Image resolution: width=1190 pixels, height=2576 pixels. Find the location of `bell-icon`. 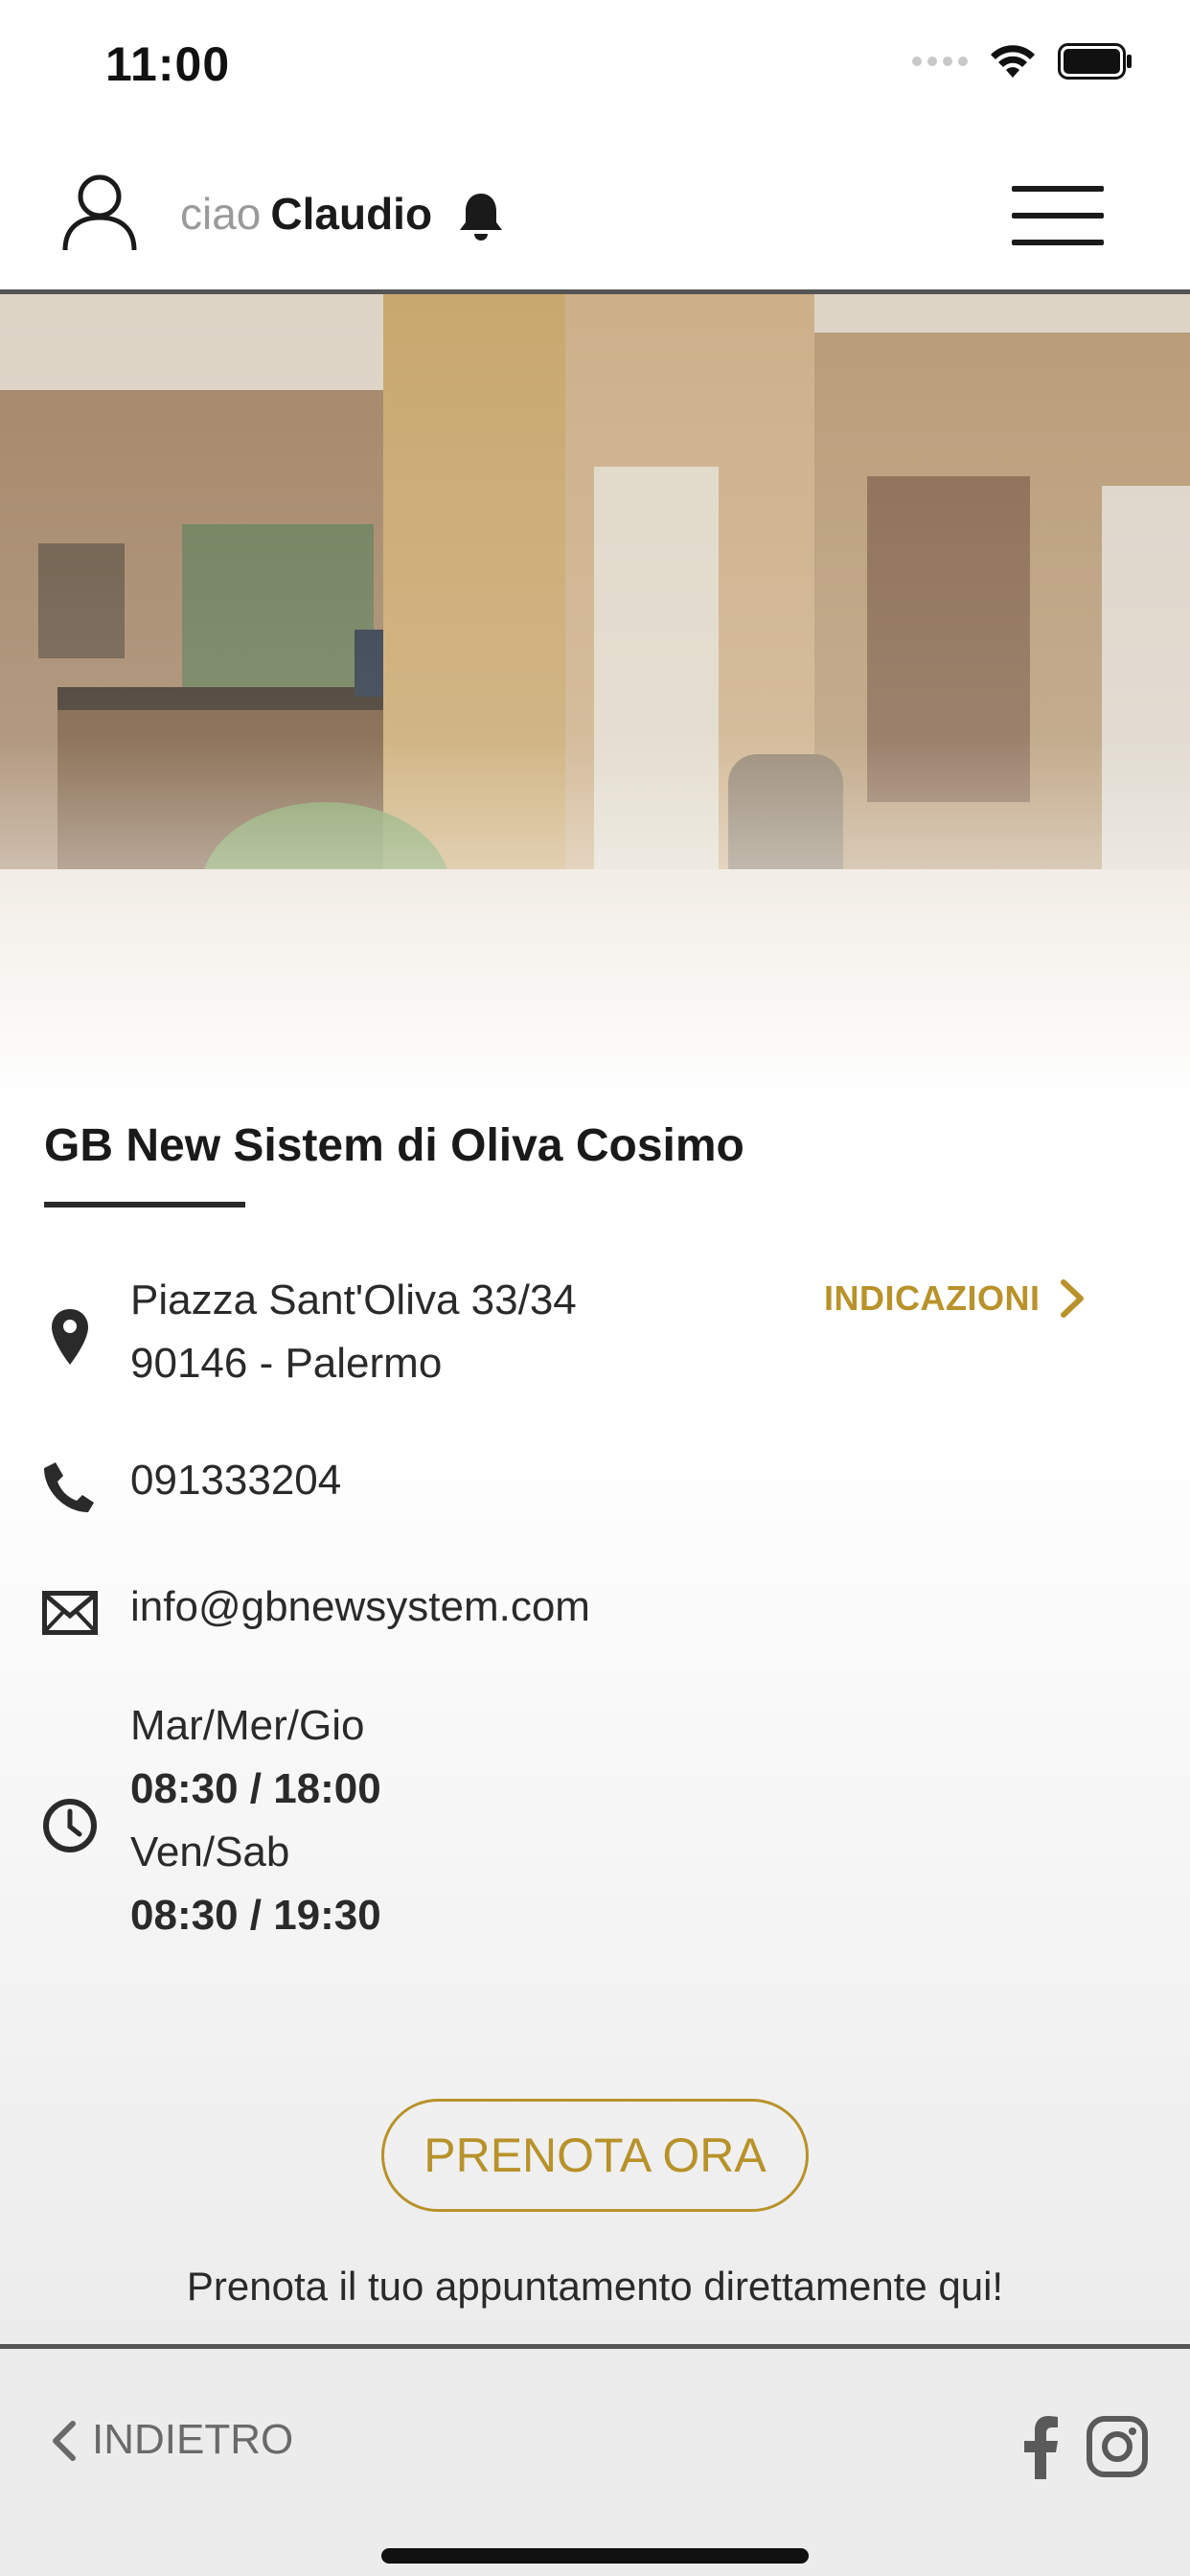

bell-icon is located at coordinates (481, 216).